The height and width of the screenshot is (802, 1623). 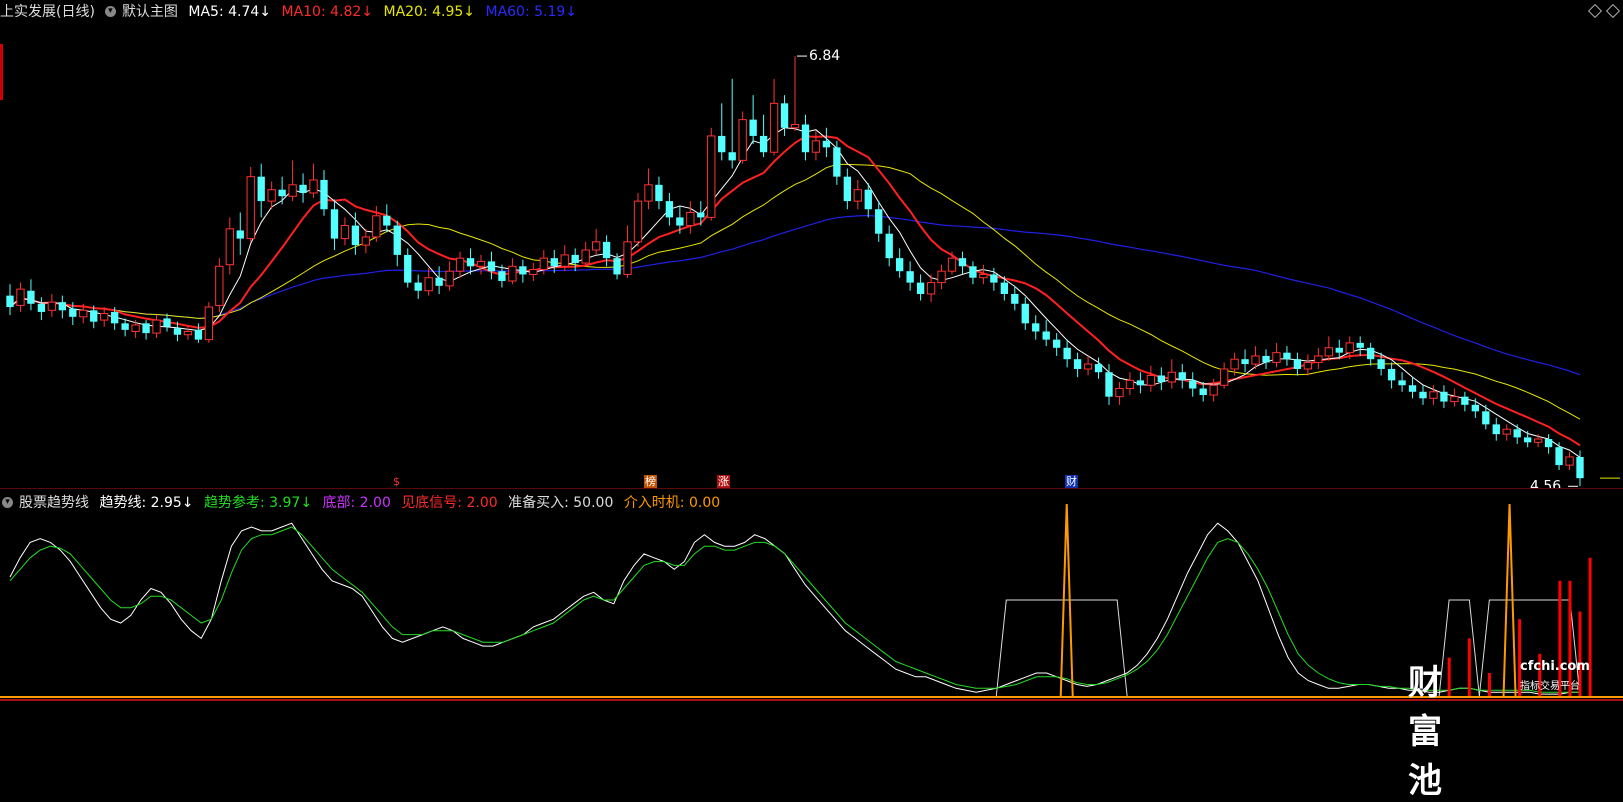 I want to click on marker-zhang: 涨, so click(x=723, y=481).